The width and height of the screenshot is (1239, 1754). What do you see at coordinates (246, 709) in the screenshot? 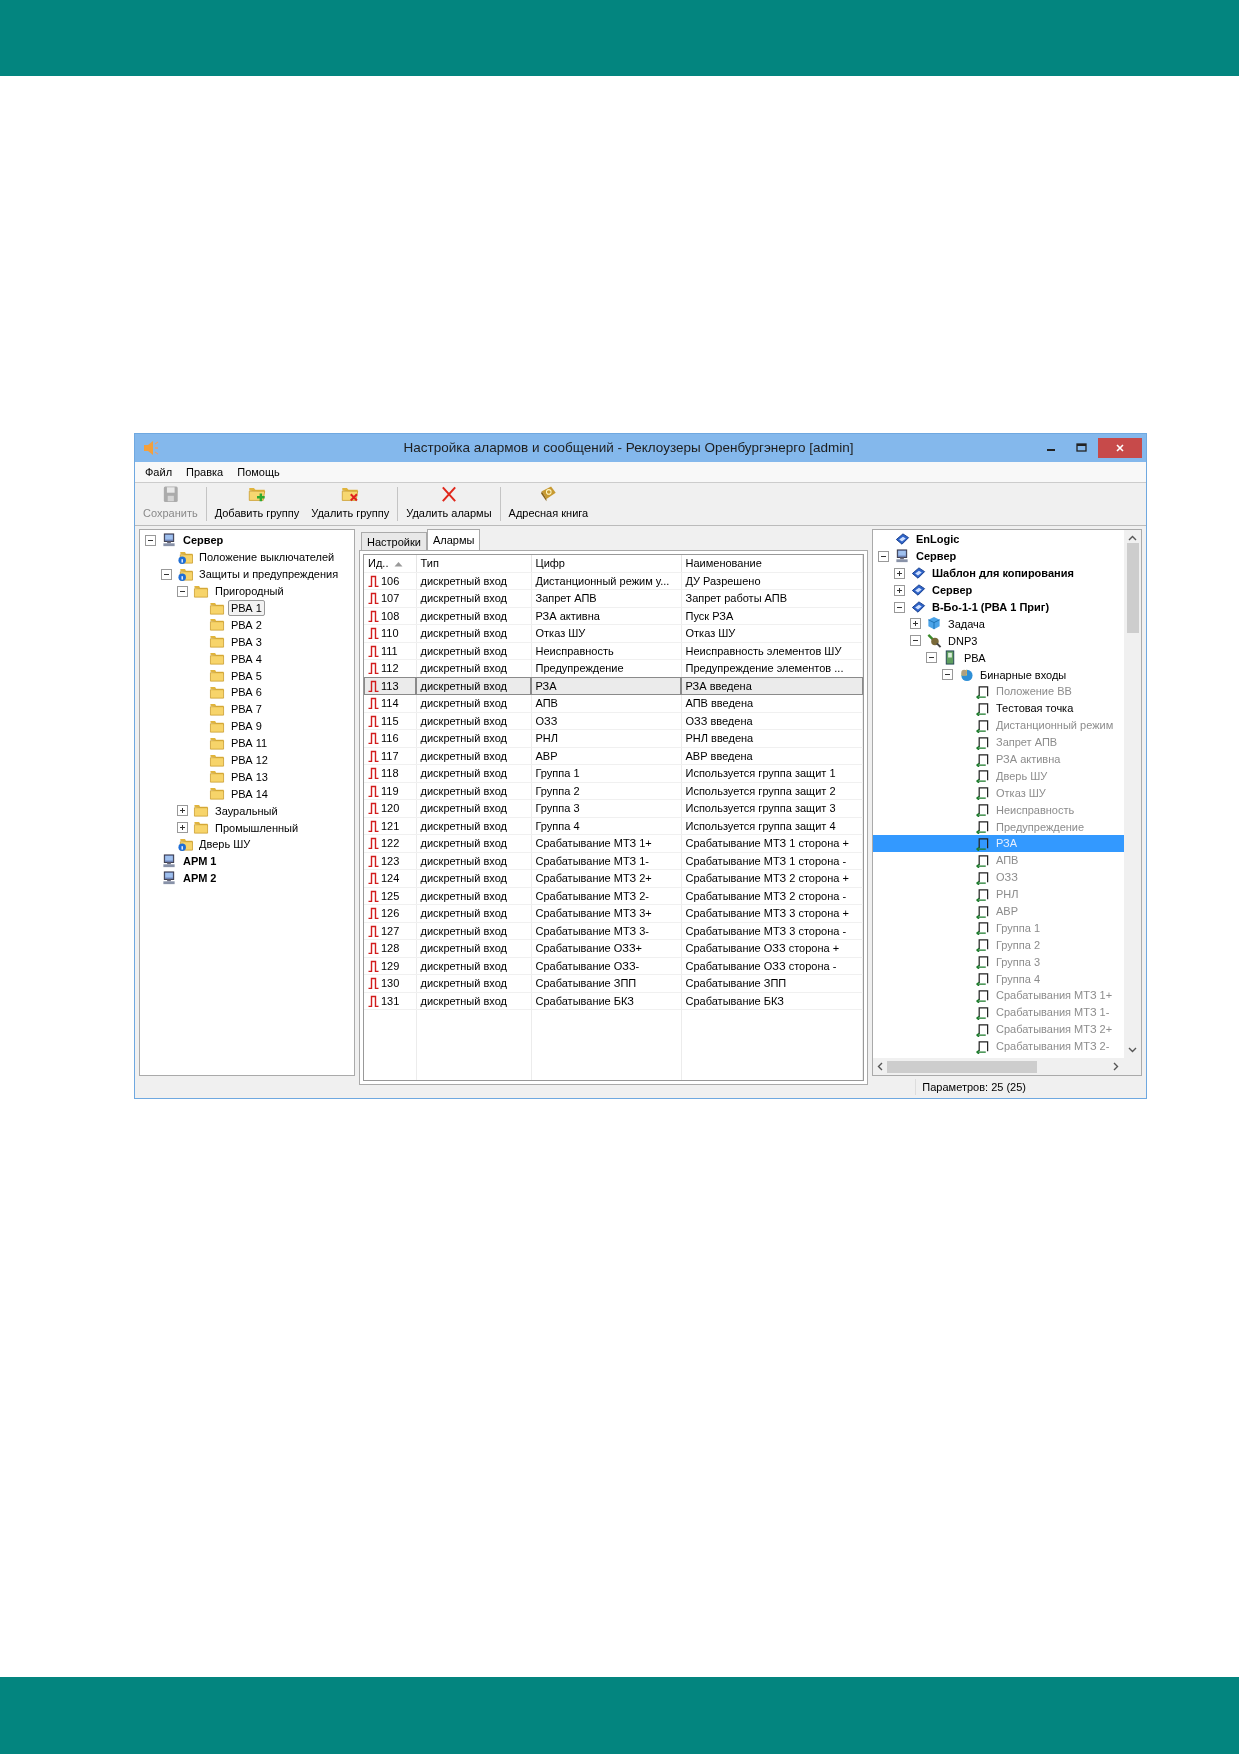
I see `tree-item: РВА 7` at bounding box center [246, 709].